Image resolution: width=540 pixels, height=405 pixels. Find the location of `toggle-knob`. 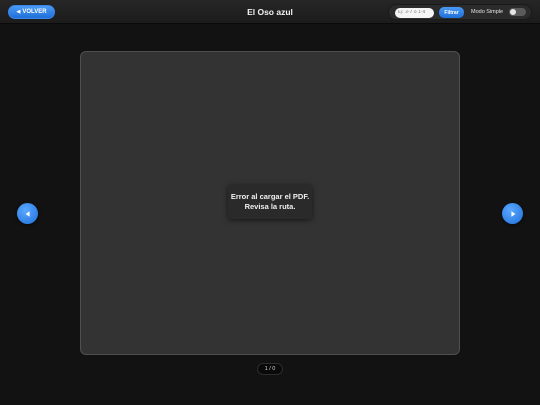

toggle-knob is located at coordinates (513, 12).